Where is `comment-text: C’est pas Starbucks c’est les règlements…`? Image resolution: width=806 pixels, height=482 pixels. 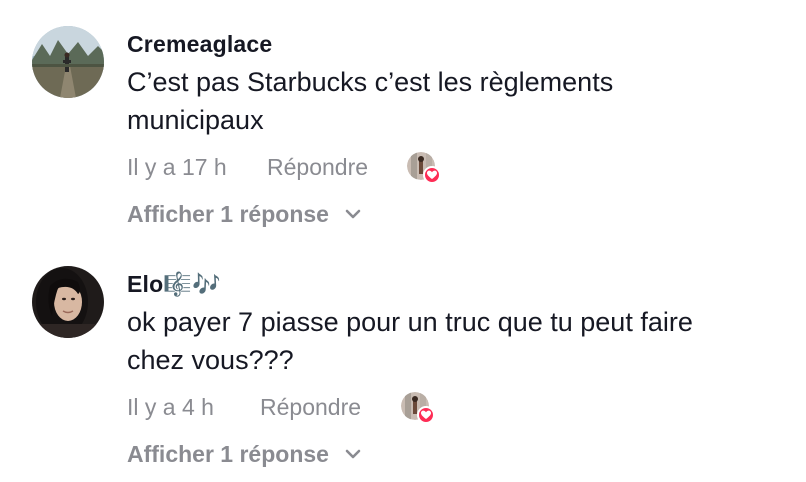
comment-text: C’est pas Starbucks c’est les règlements… is located at coordinates (370, 101).